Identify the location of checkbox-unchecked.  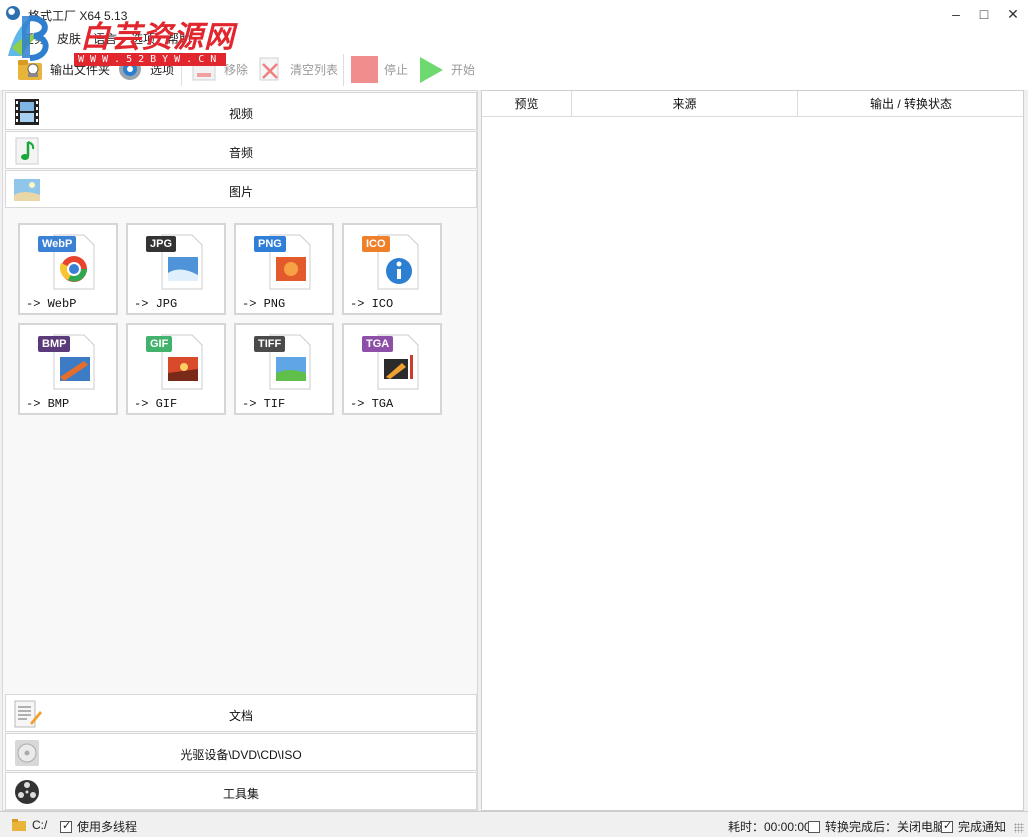
(814, 826).